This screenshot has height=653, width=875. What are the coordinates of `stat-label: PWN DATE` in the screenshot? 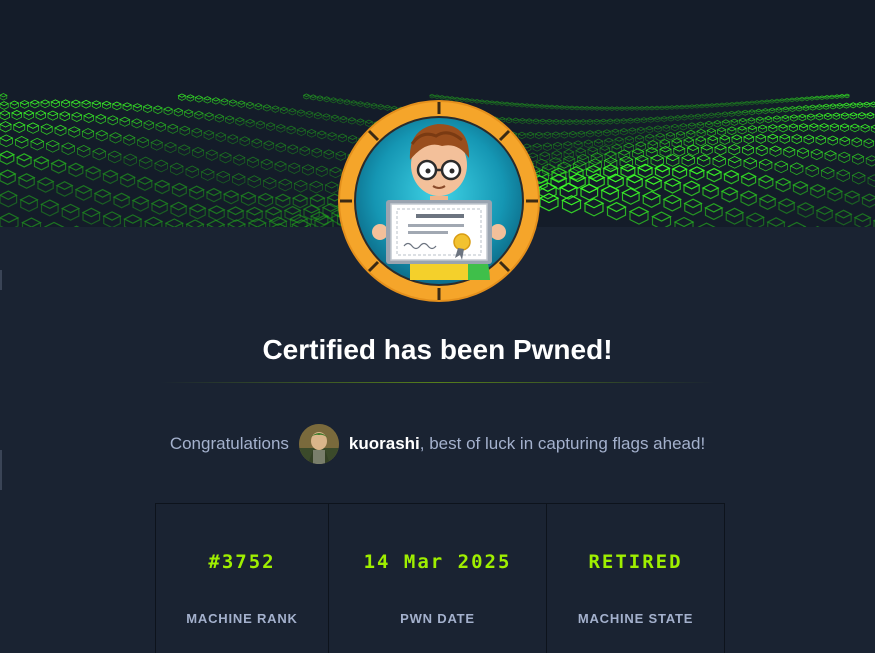 It's located at (437, 618).